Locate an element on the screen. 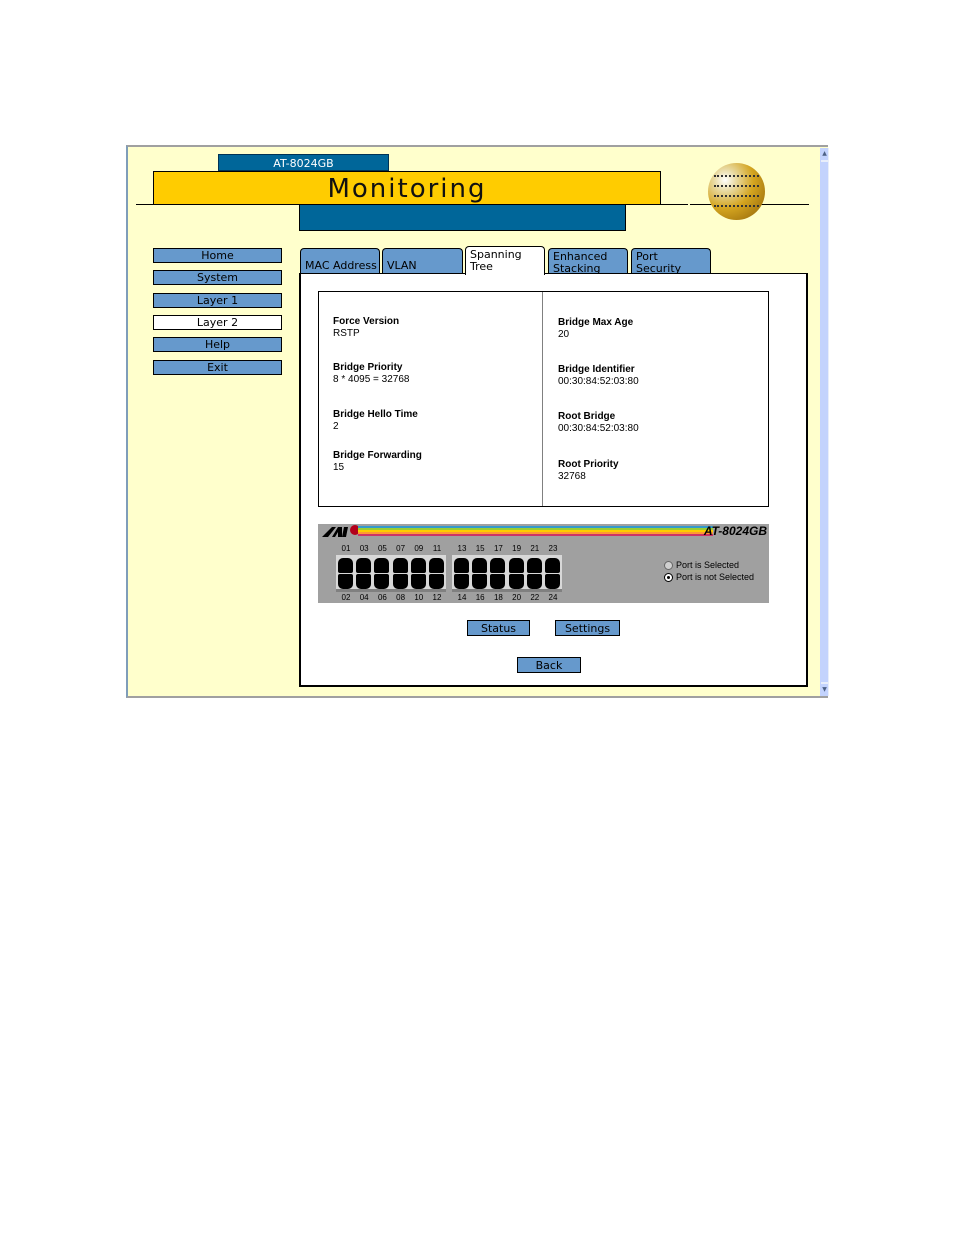  field-force-version: Force Version RSTP is located at coordinates (366, 328).